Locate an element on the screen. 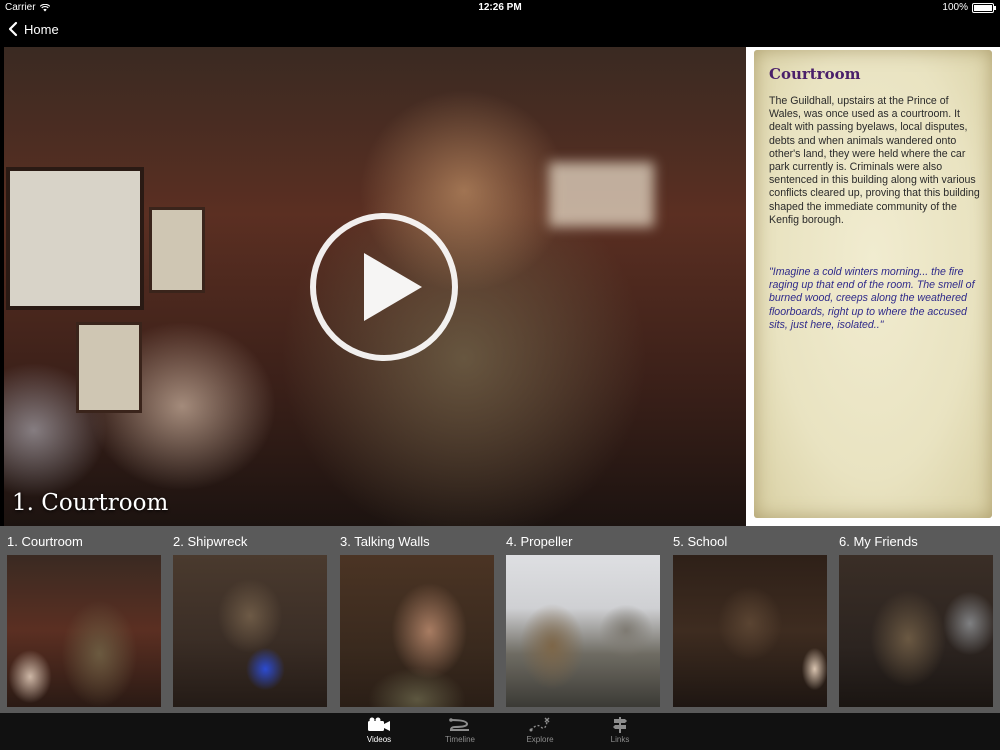 The image size is (1000, 750). back-button: Home is located at coordinates (33, 29).